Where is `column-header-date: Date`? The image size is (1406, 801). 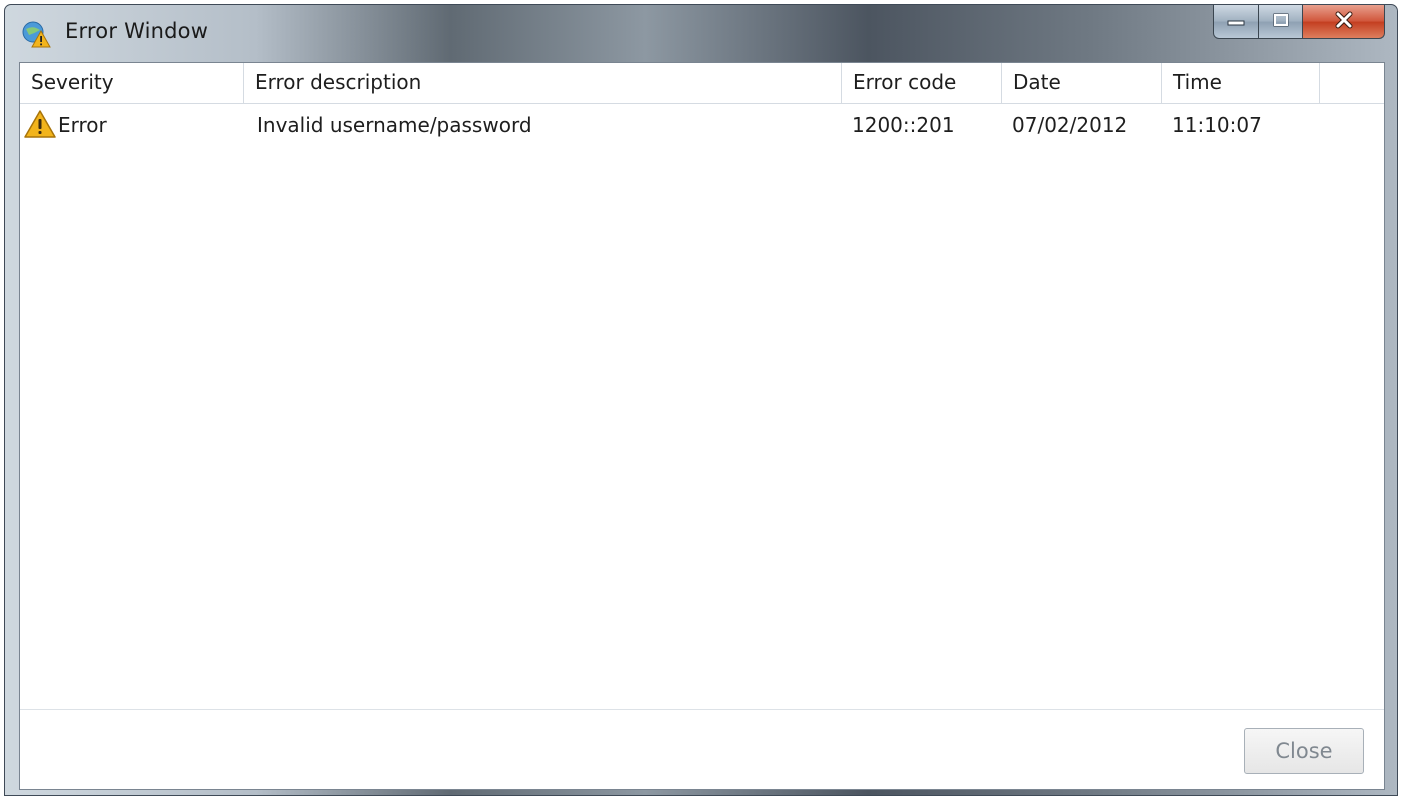 column-header-date: Date is located at coordinates (1082, 83).